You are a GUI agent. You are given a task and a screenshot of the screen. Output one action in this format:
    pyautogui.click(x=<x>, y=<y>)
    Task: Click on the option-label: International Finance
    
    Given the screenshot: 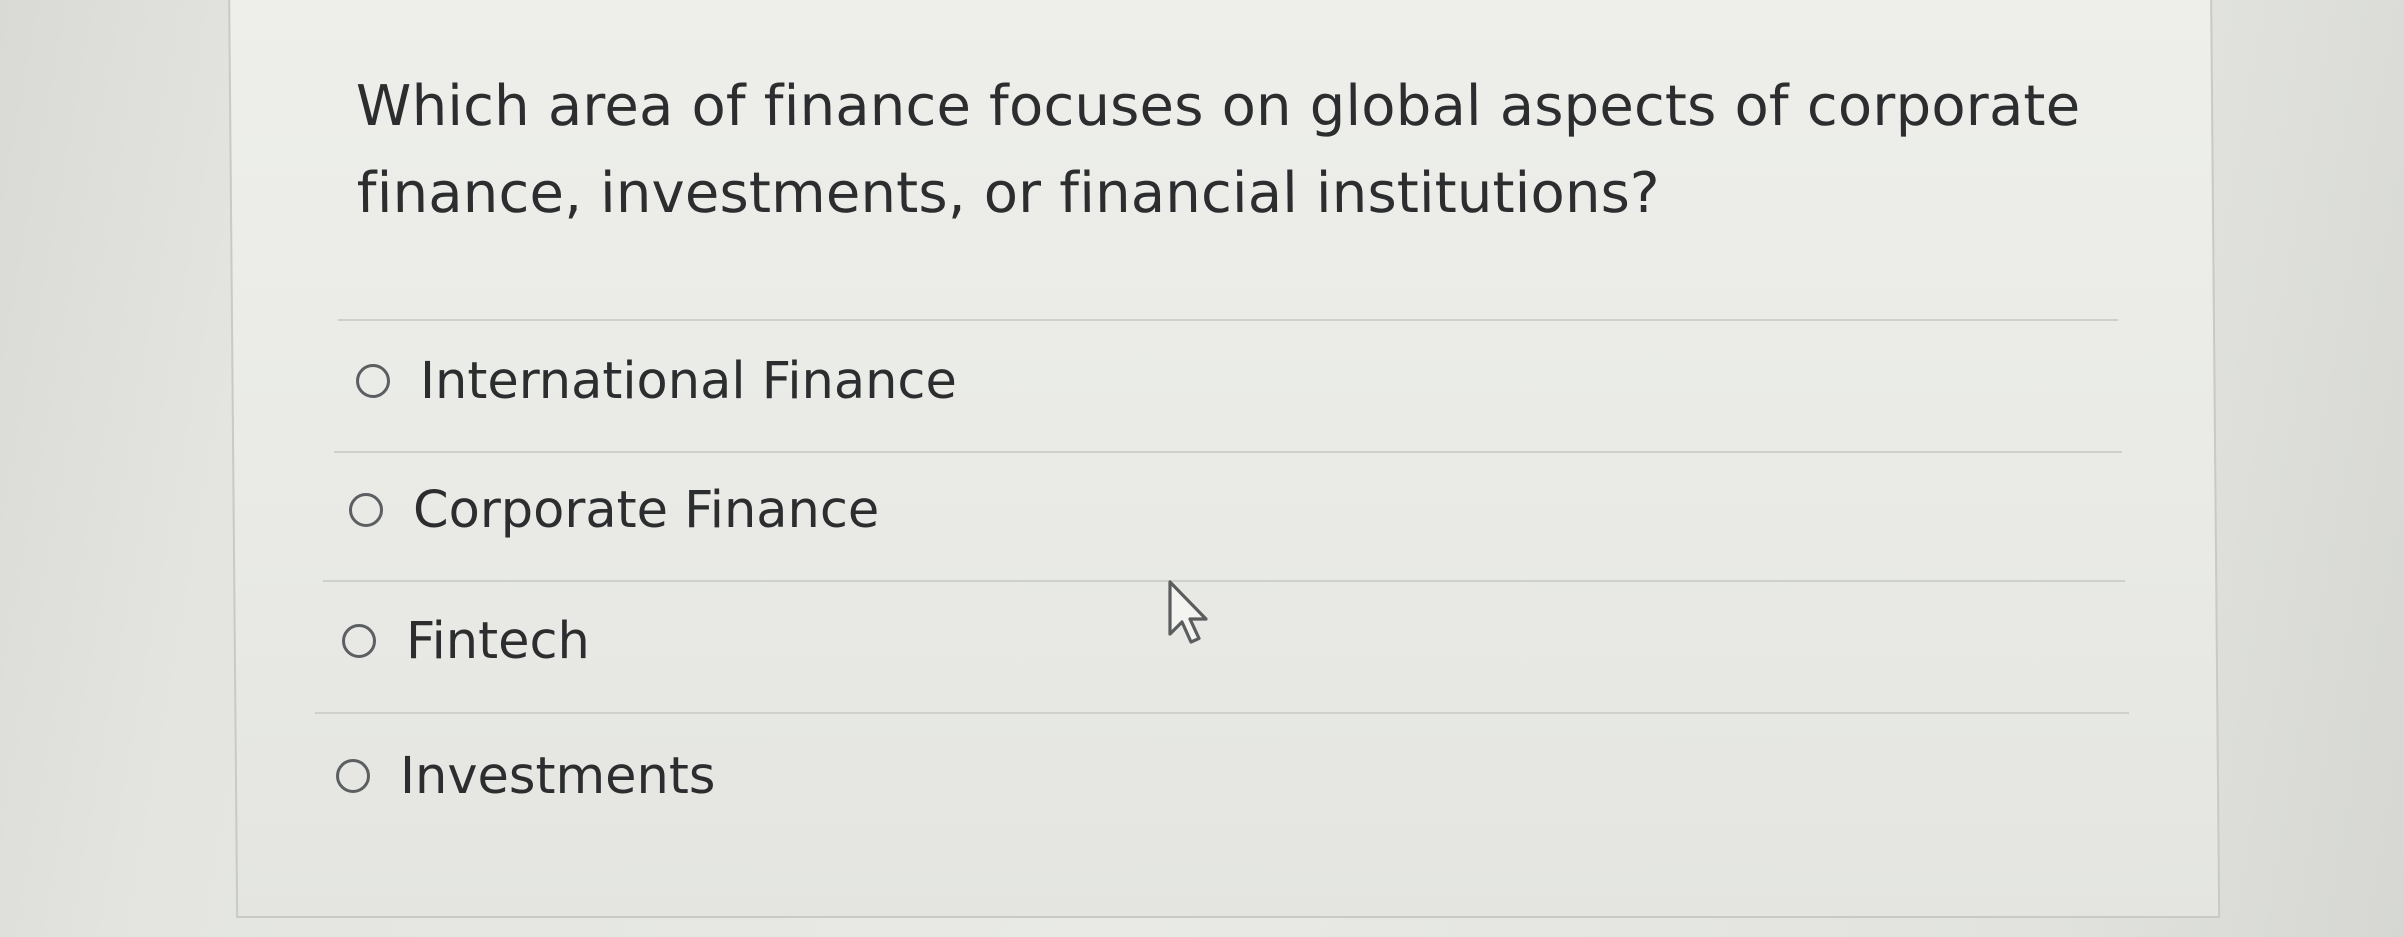 What is the action you would take?
    pyautogui.click(x=688, y=381)
    